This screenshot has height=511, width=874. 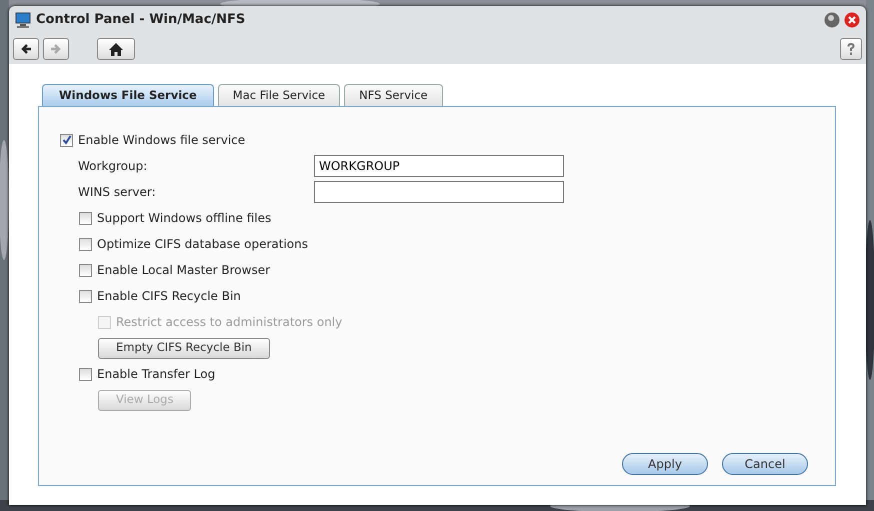 What do you see at coordinates (202, 244) in the screenshot?
I see `checkbox-label: Optimize CIFS database operations` at bounding box center [202, 244].